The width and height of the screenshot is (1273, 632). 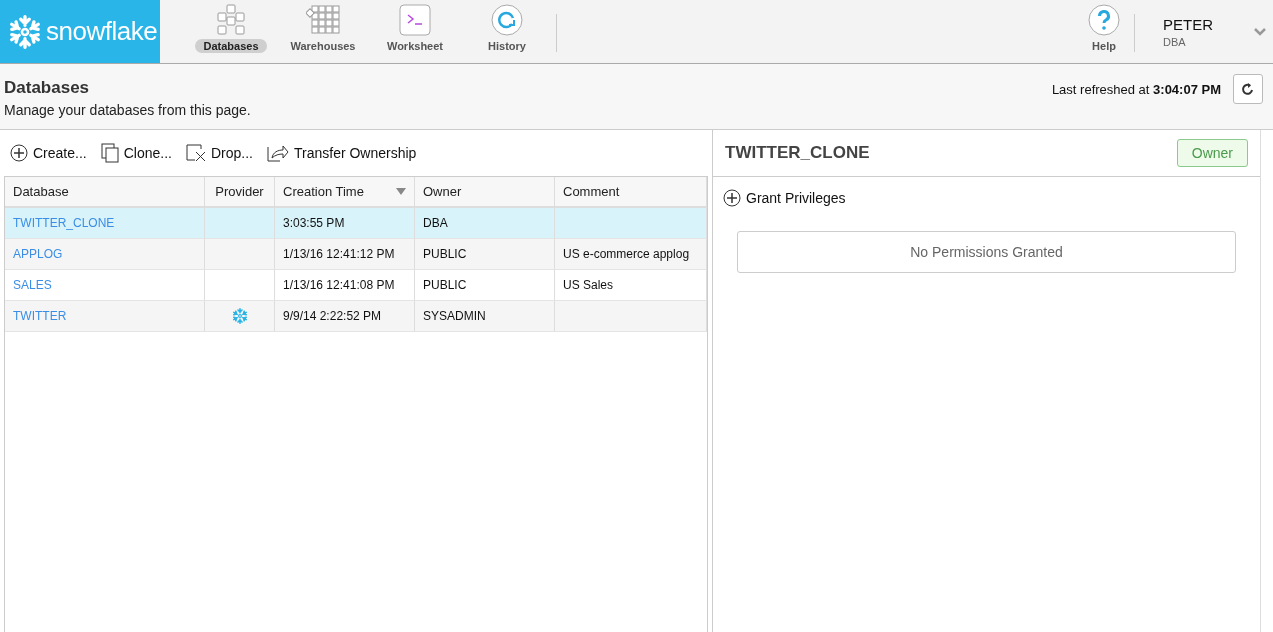 I want to click on refresh-icon, so click(x=1248, y=89).